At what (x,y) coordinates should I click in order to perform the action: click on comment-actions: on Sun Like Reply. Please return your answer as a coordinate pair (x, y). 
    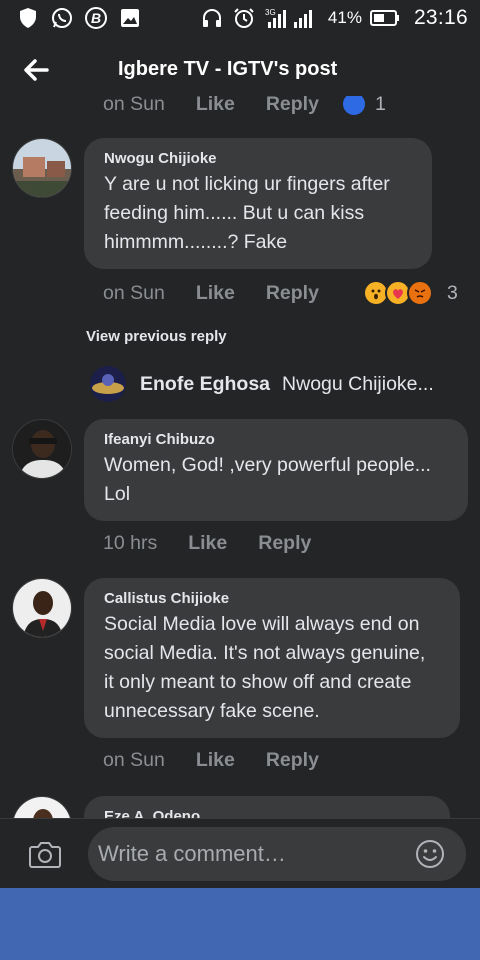
    Looking at the image, I should click on (211, 760).